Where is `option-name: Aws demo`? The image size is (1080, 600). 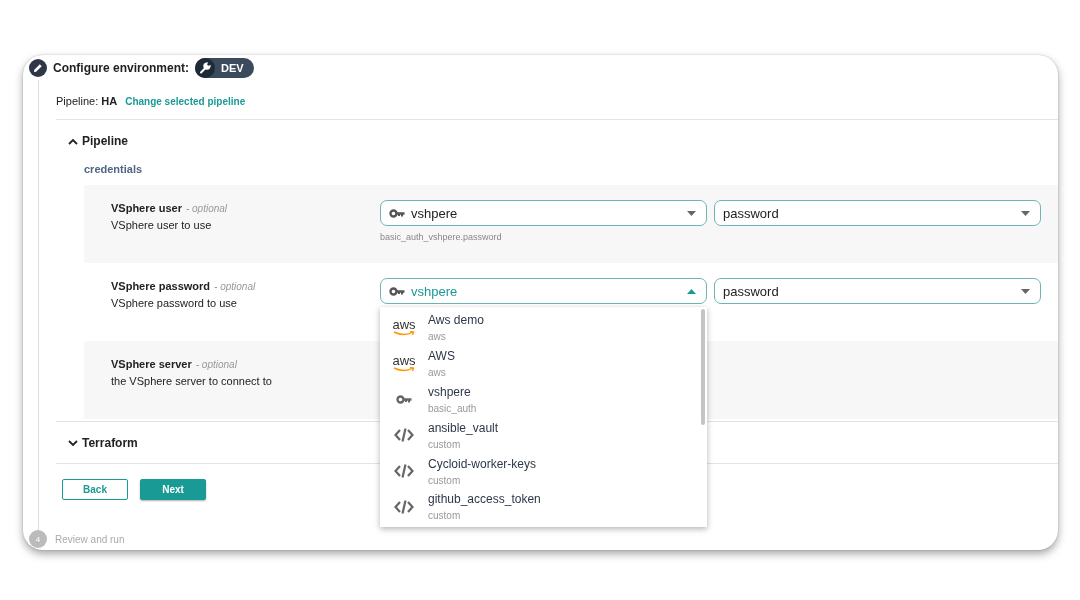 option-name: Aws demo is located at coordinates (456, 320).